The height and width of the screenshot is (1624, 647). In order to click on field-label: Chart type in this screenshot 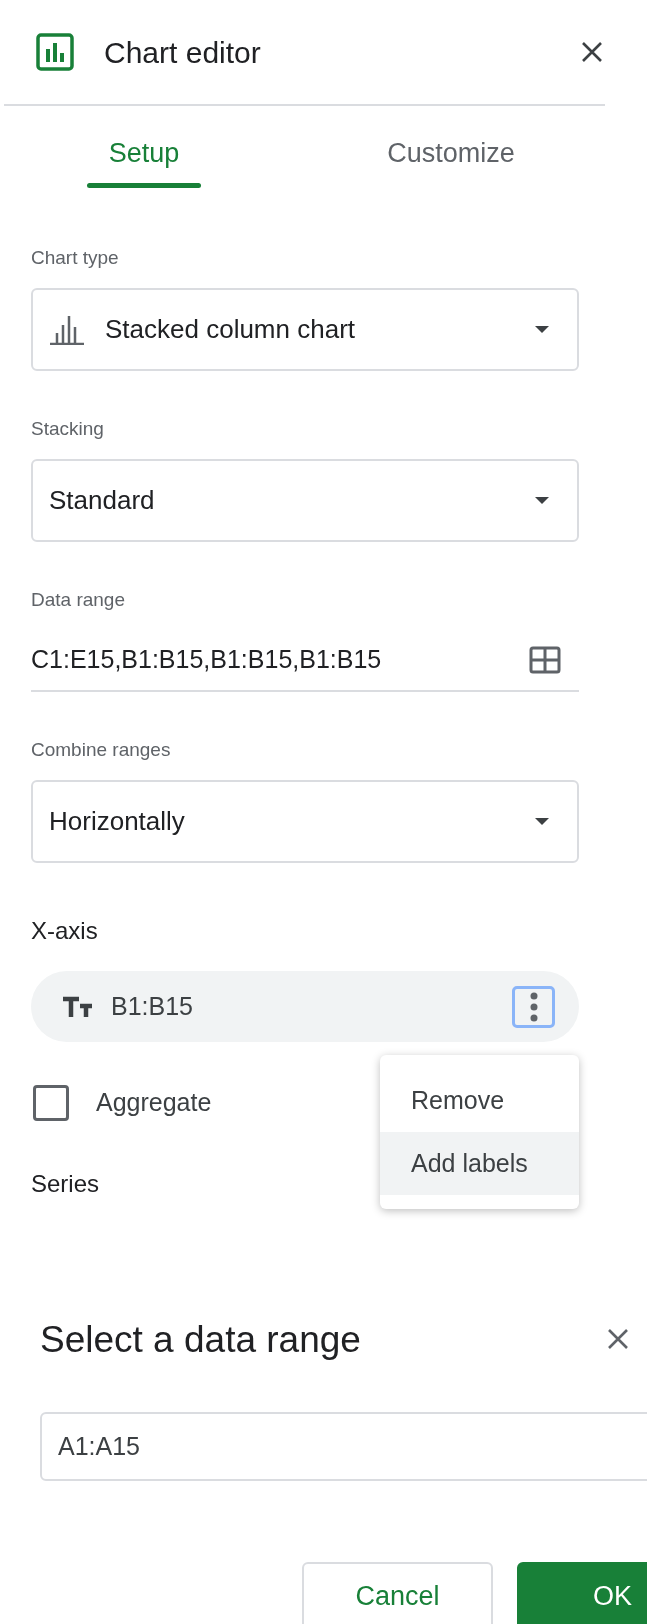, I will do `click(75, 258)`.